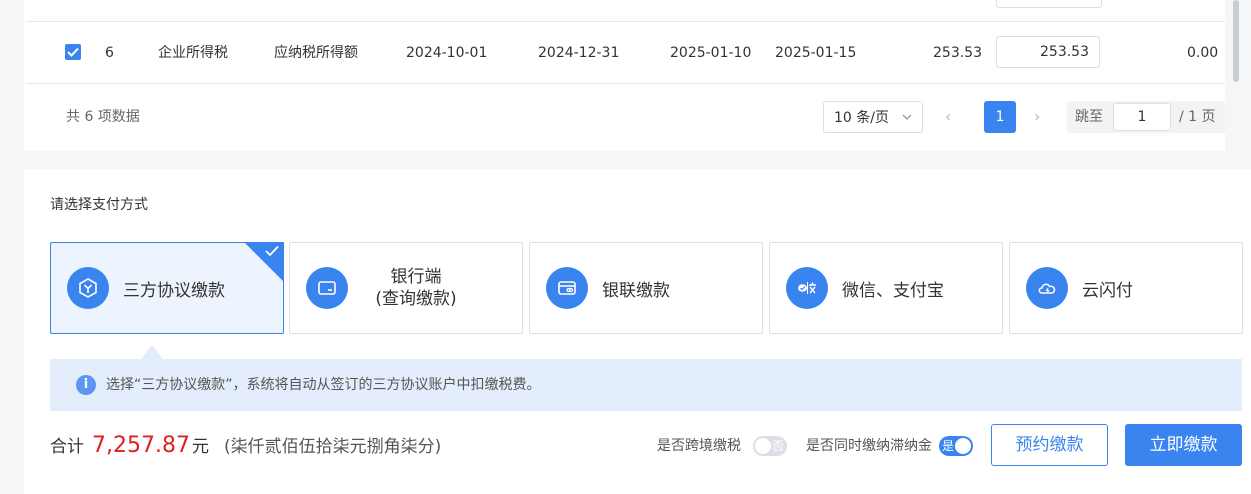  I want to click on row-pay-amount-input: 253.53, so click(1048, 52).